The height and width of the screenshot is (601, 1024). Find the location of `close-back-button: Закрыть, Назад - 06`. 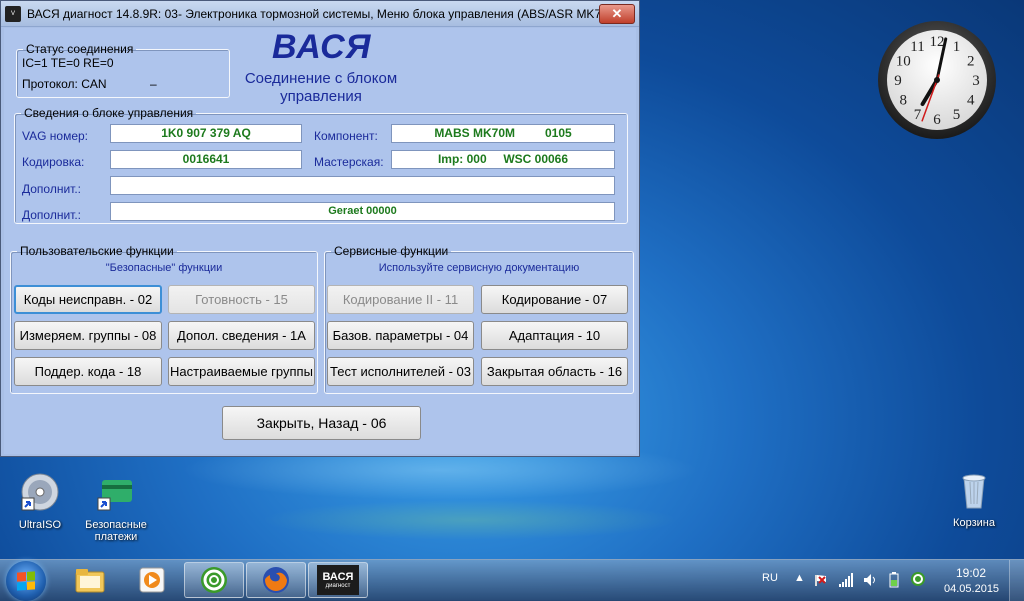

close-back-button: Закрыть, Назад - 06 is located at coordinates (321, 423).